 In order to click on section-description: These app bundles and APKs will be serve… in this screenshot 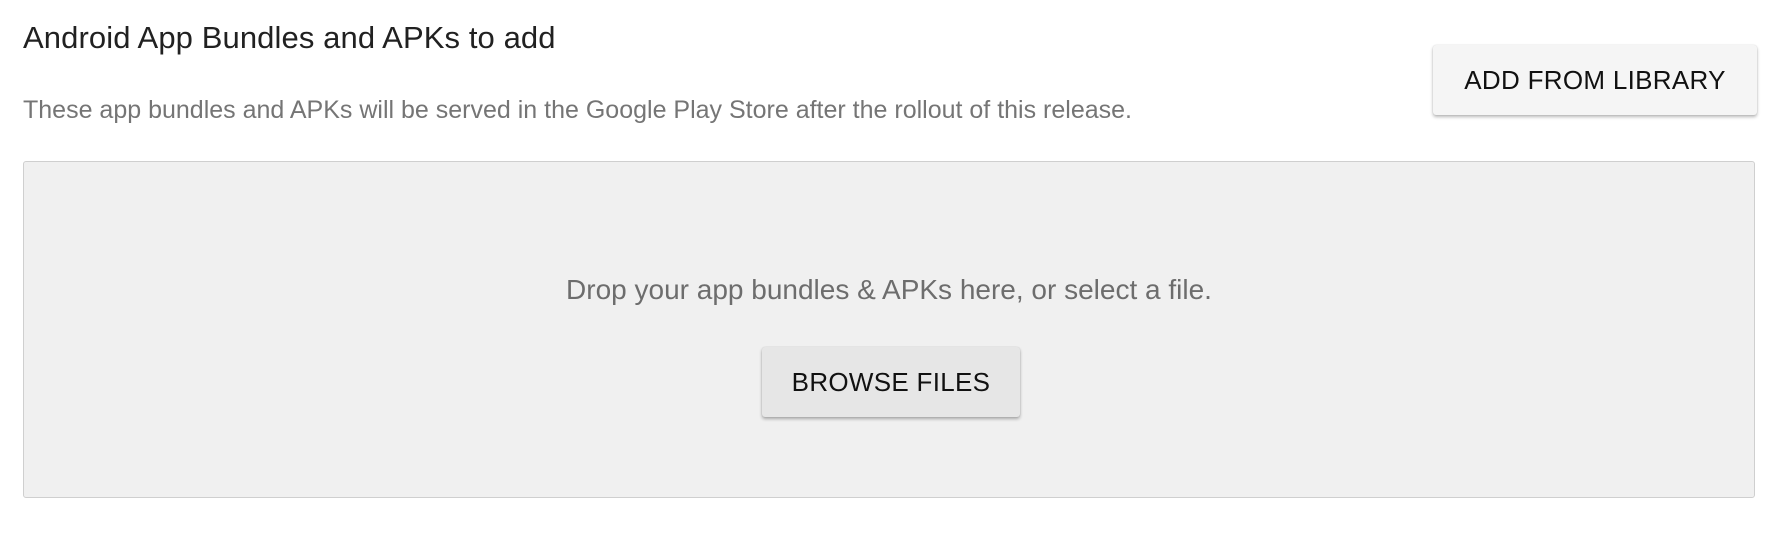, I will do `click(577, 110)`.